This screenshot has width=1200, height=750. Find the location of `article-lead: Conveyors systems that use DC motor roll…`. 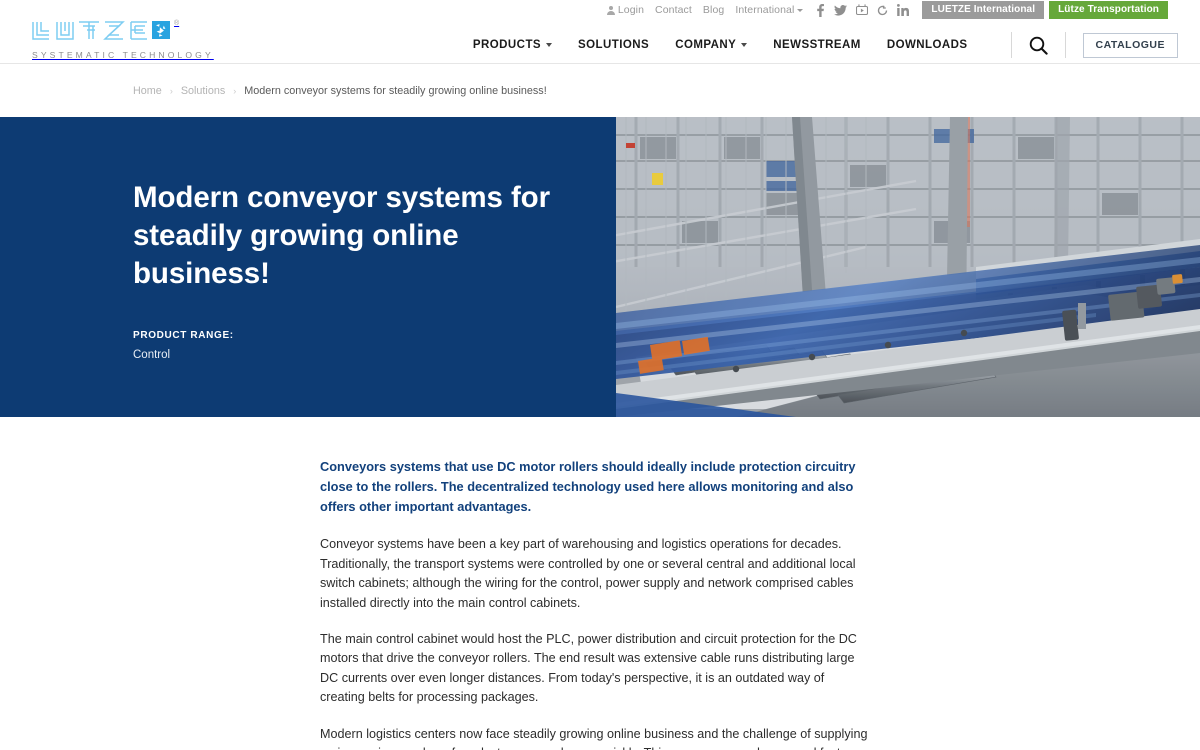

article-lead: Conveyors systems that use DC motor roll… is located at coordinates (588, 486).